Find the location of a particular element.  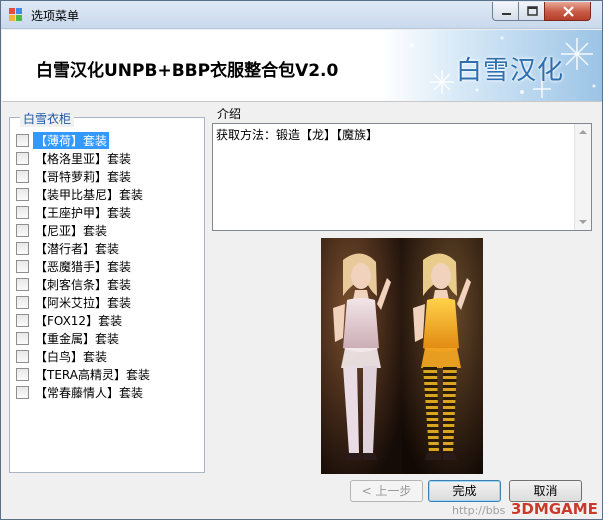

outfit-list-item: 【刺客信条】套装 is located at coordinates (107, 284).